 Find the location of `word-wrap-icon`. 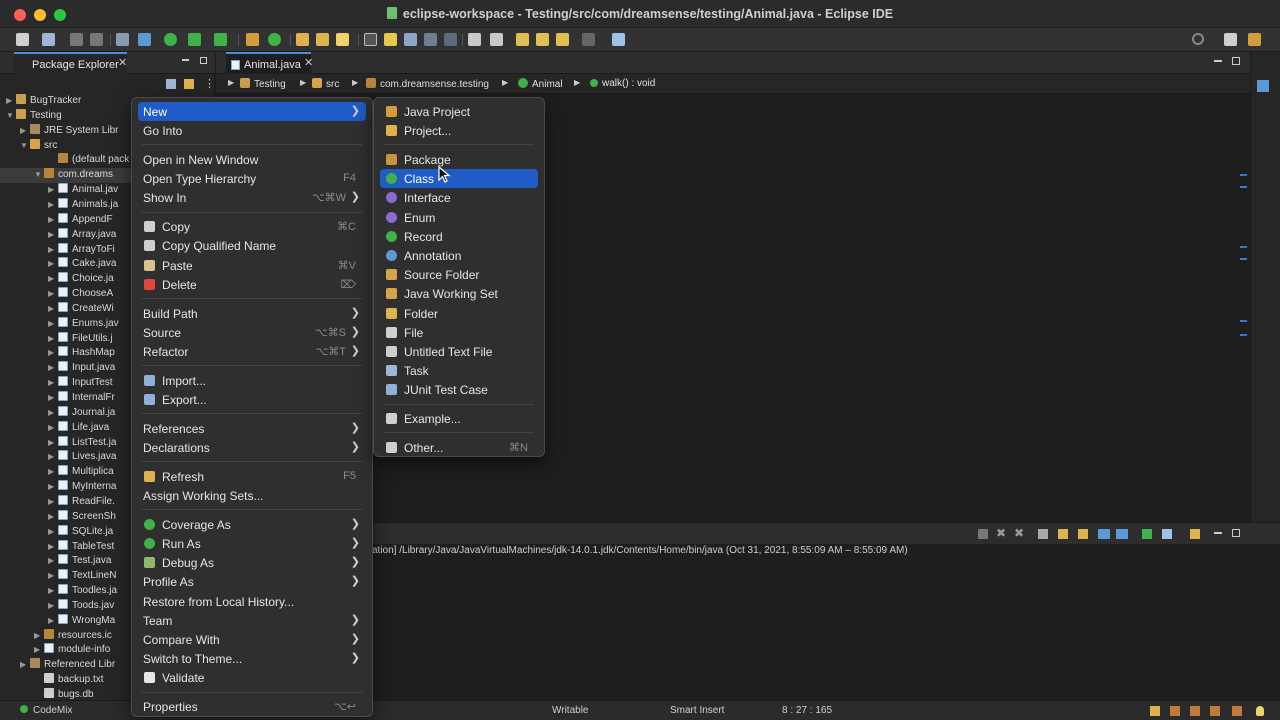

word-wrap-icon is located at coordinates (1083, 534).